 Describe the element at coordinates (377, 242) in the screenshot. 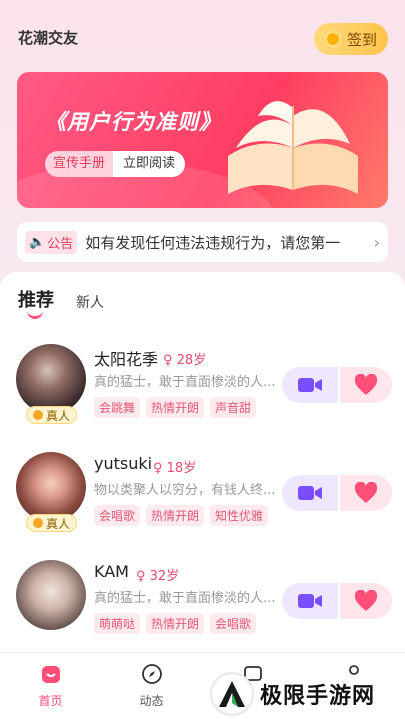

I see `chevron-right-icon: ›` at that location.